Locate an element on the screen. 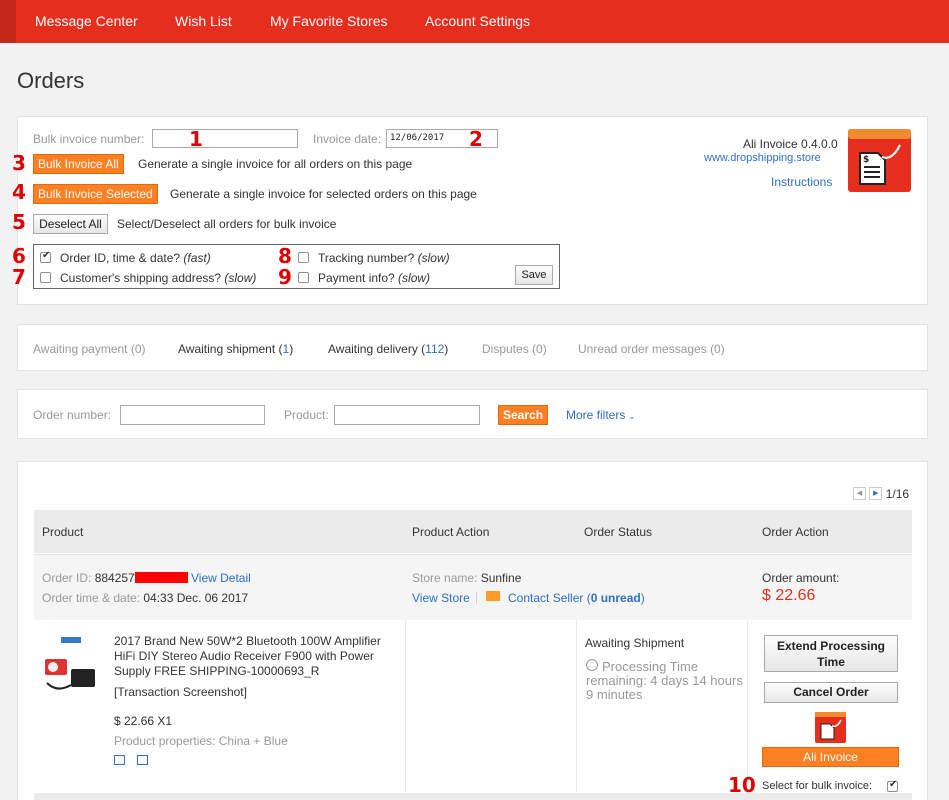  option-tracking-checkbox is located at coordinates (303, 257).